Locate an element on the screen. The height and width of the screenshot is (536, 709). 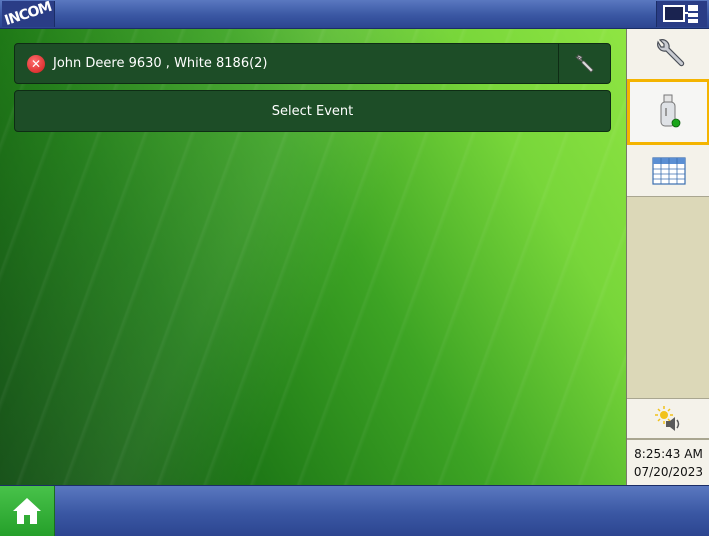
usb-button is located at coordinates (668, 112).